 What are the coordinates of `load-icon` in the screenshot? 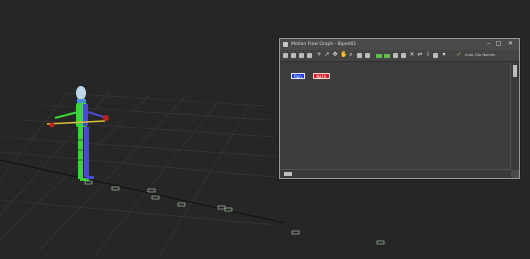 It's located at (403, 55).